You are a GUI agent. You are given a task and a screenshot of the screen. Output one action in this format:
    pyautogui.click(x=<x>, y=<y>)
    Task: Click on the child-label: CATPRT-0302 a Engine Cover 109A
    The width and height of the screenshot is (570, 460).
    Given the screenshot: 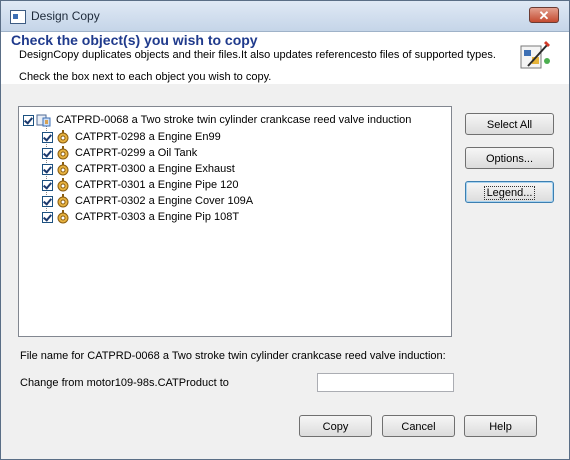 What is the action you would take?
    pyautogui.click(x=164, y=201)
    